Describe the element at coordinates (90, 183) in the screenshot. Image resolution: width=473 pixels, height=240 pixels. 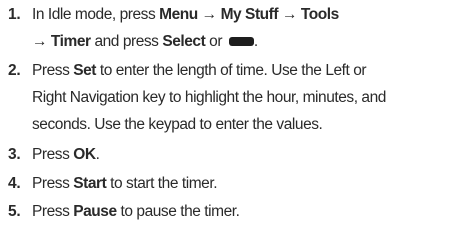
I see `start-label: Start` at that location.